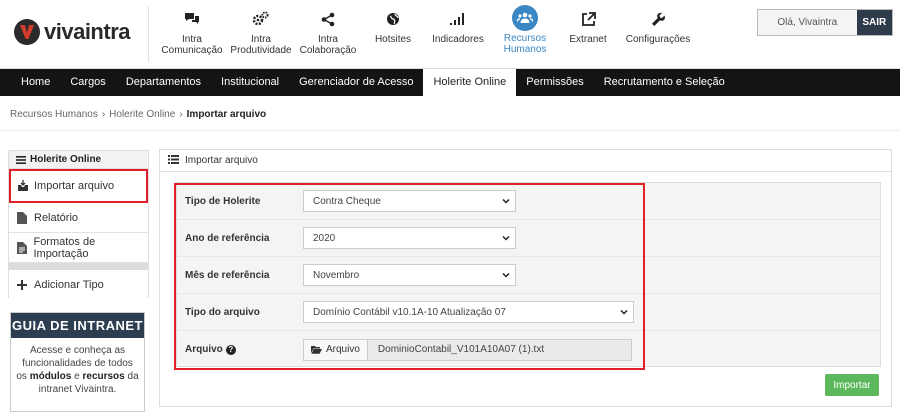 This screenshot has height=417, width=900. Describe the element at coordinates (78, 266) in the screenshot. I see `sidebar-divider` at that location.